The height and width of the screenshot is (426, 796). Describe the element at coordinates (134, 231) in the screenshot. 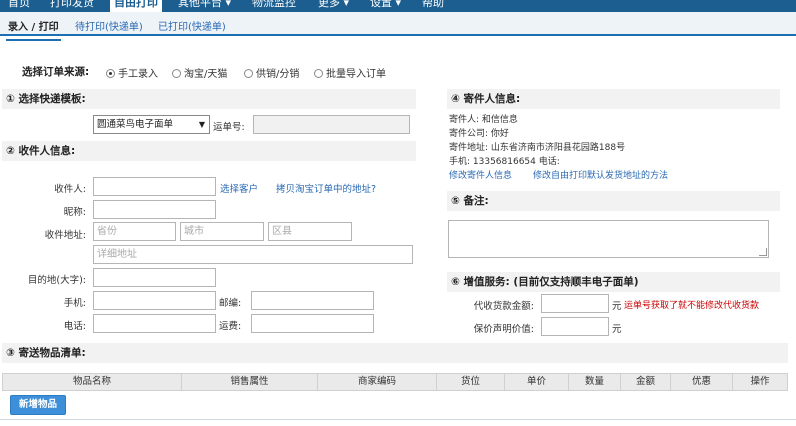

I see `province-input: 省份` at that location.